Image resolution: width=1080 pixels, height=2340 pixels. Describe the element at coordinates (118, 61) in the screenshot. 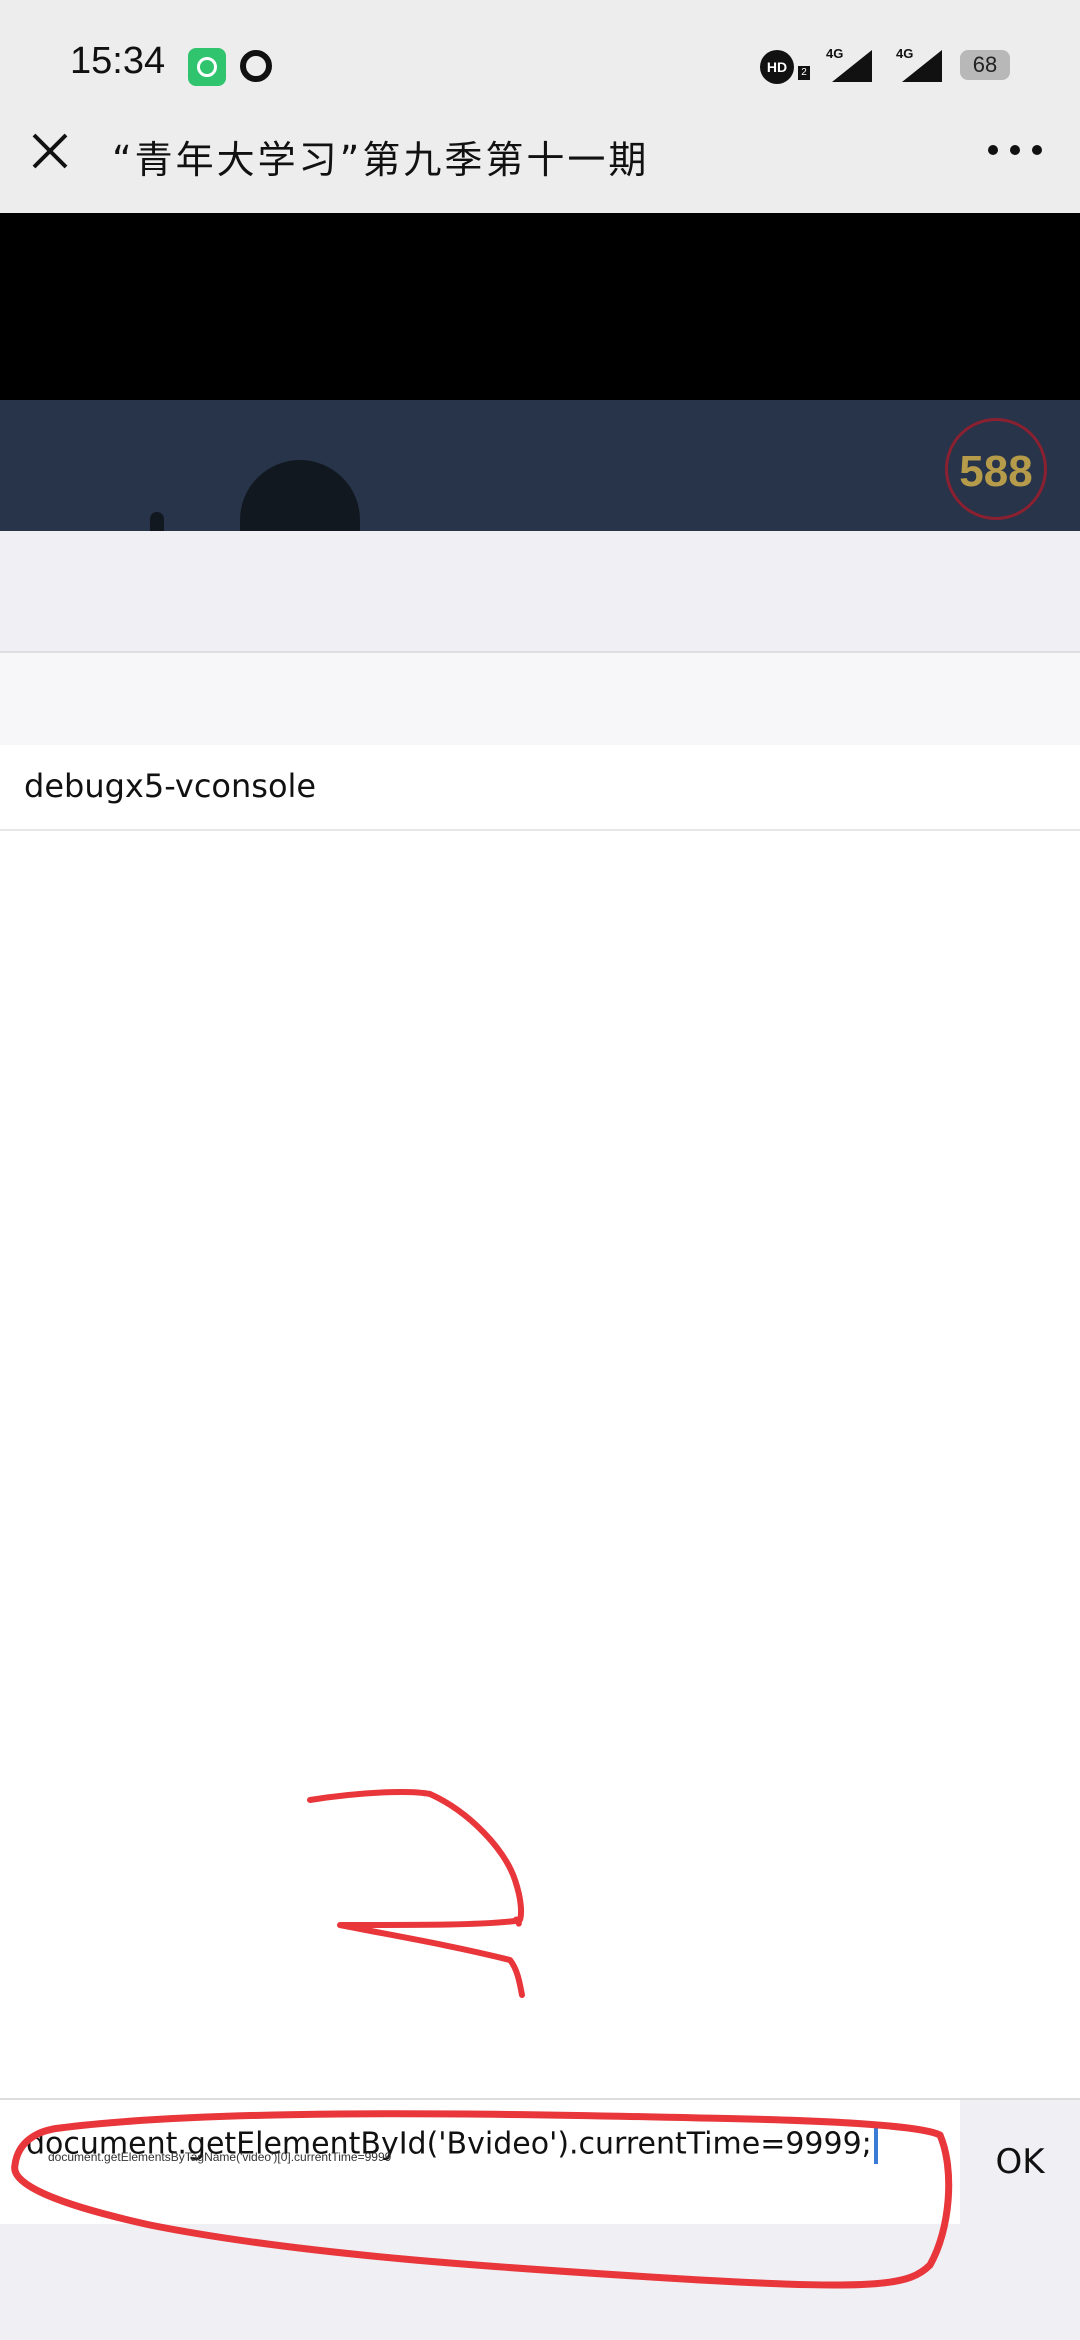

I see `status-time: 15:34` at that location.